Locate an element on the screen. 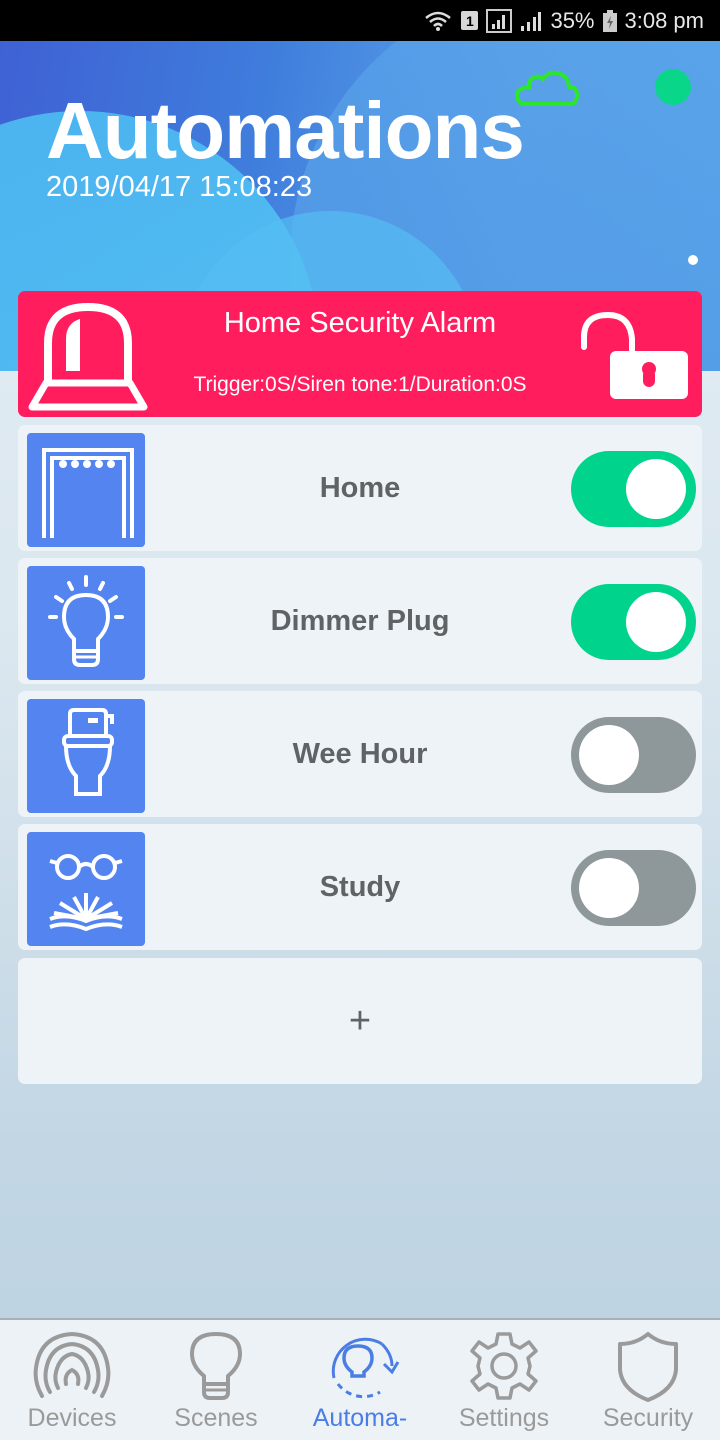  automation-toggle-home is located at coordinates (633, 489).